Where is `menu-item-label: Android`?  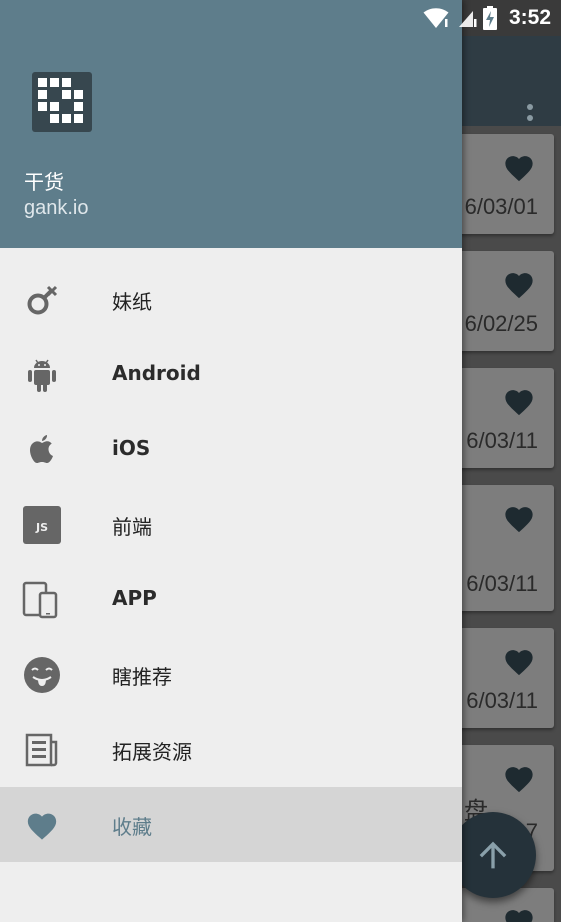
menu-item-label: Android is located at coordinates (156, 373).